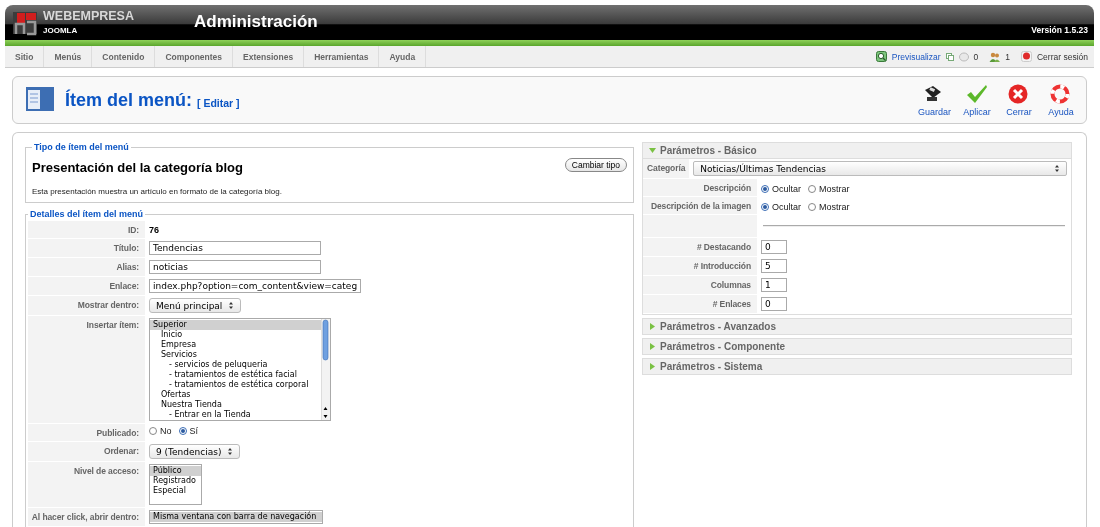 This screenshot has width=1100, height=527. I want to click on lifebuoy-icon, so click(1061, 93).